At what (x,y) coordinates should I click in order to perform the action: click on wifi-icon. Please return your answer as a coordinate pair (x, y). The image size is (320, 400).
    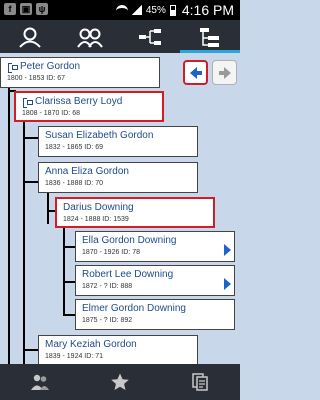
    Looking at the image, I should click on (121, 10).